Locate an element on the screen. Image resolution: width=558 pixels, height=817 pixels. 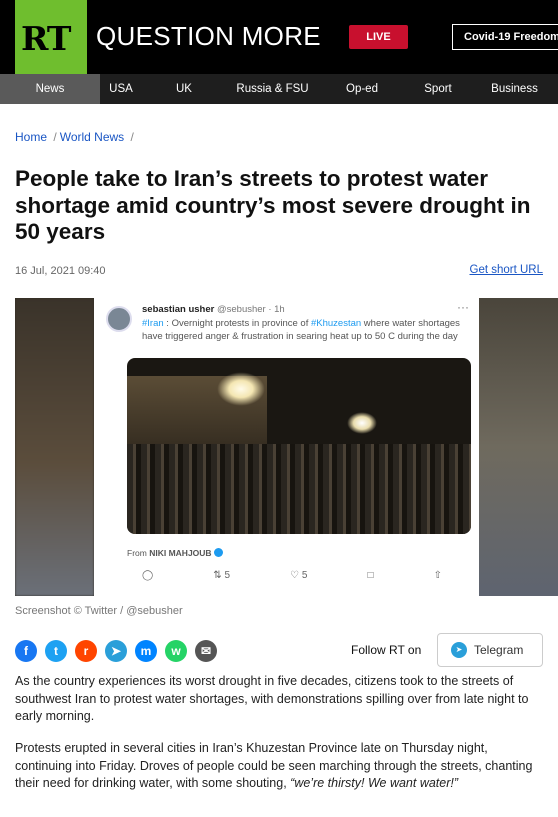
share-icon: ⇧ is located at coordinates (437, 575).